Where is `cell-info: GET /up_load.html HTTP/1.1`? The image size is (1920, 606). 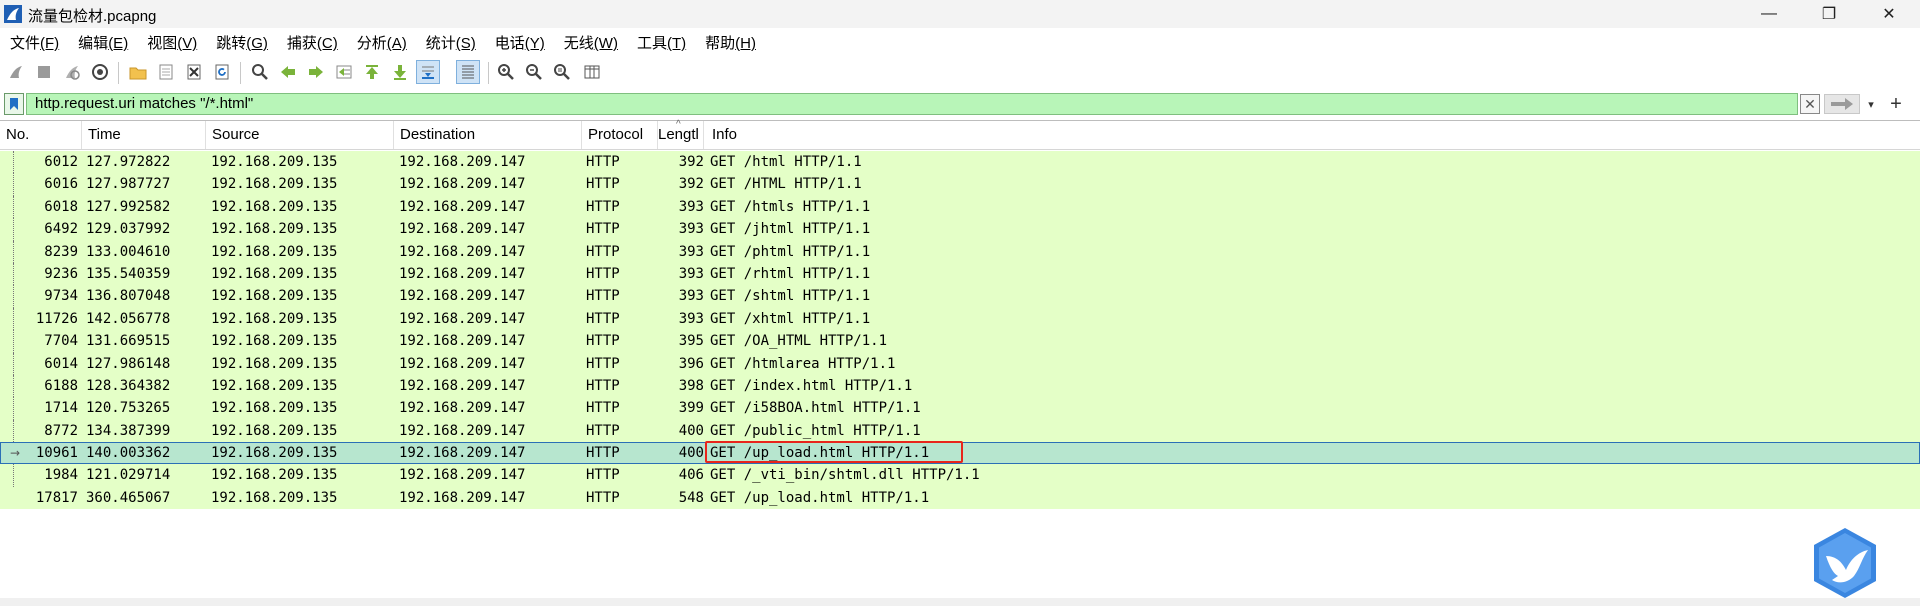
cell-info: GET /up_load.html HTTP/1.1 is located at coordinates (820, 497).